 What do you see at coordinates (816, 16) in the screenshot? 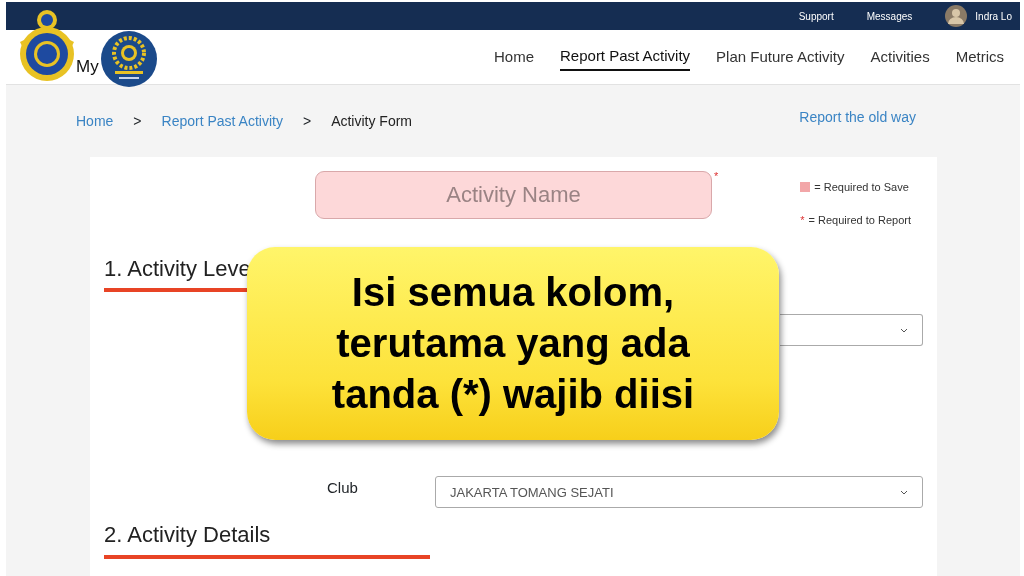
I see `support-link: Support` at bounding box center [816, 16].